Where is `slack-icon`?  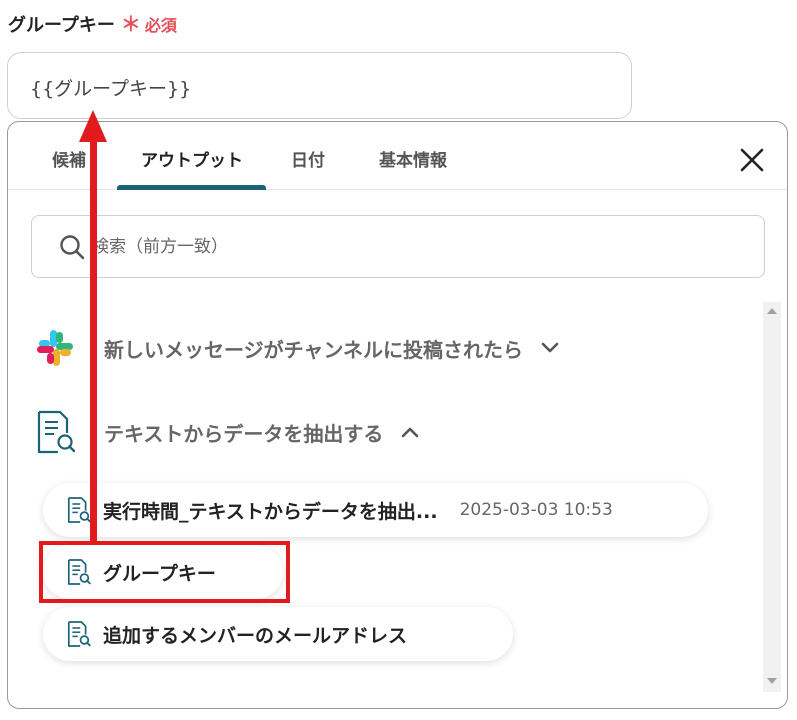 slack-icon is located at coordinates (55, 348).